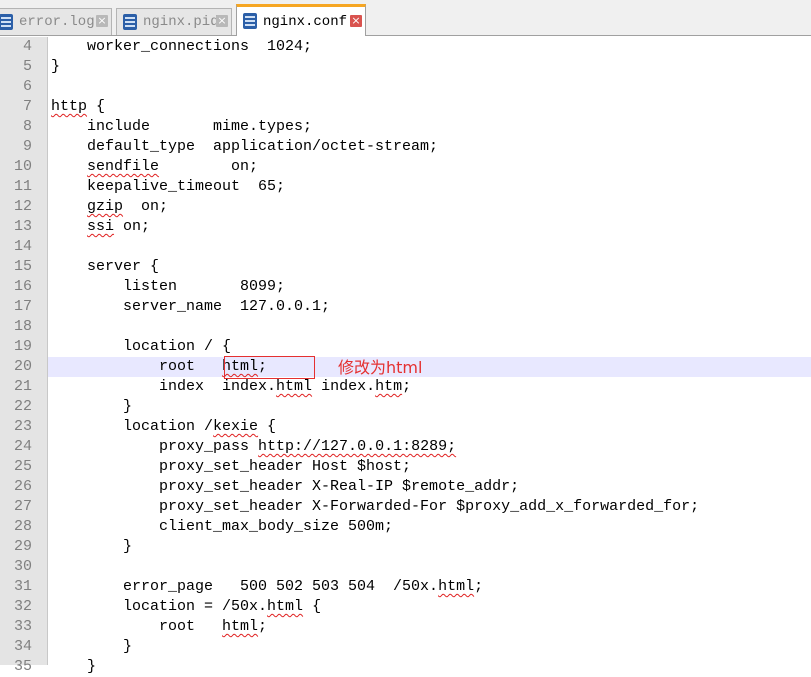 Image resolution: width=811 pixels, height=677 pixels. I want to click on code-line-area: location /kexie {, so click(429, 427).